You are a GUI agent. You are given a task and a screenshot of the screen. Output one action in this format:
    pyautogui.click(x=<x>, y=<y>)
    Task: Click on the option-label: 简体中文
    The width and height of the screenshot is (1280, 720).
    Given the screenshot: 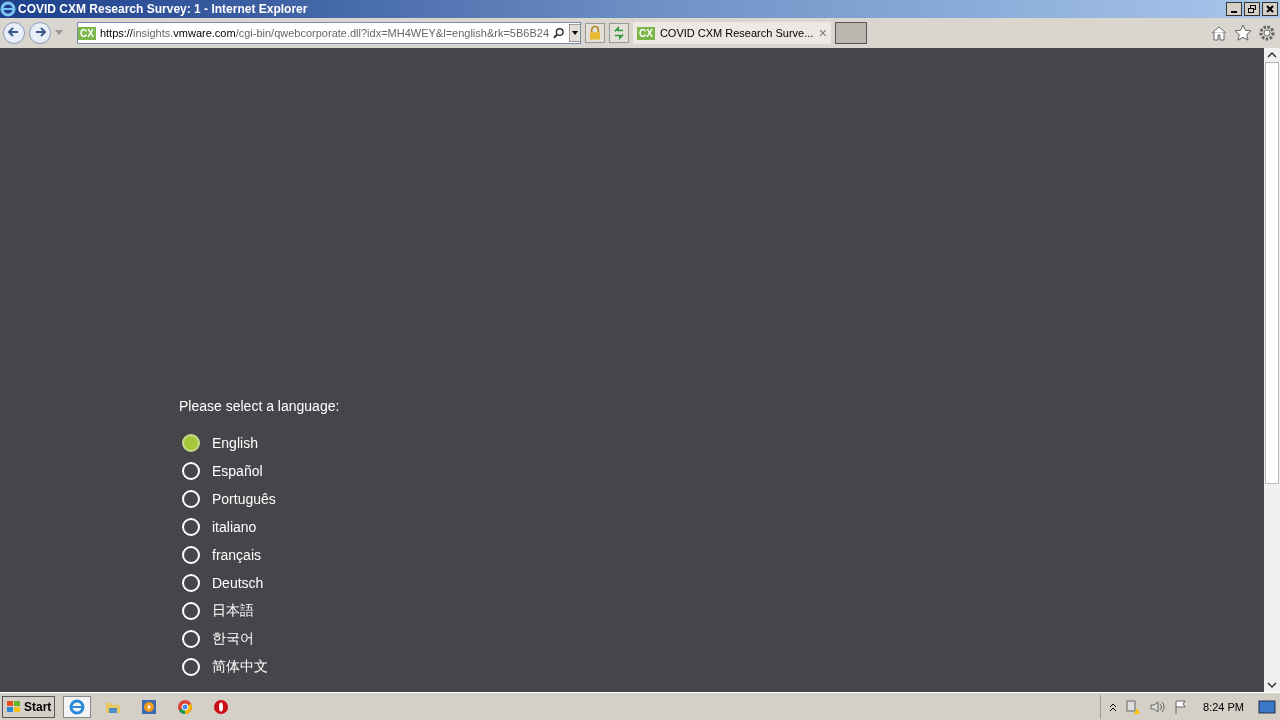 What is the action you would take?
    pyautogui.click(x=240, y=667)
    